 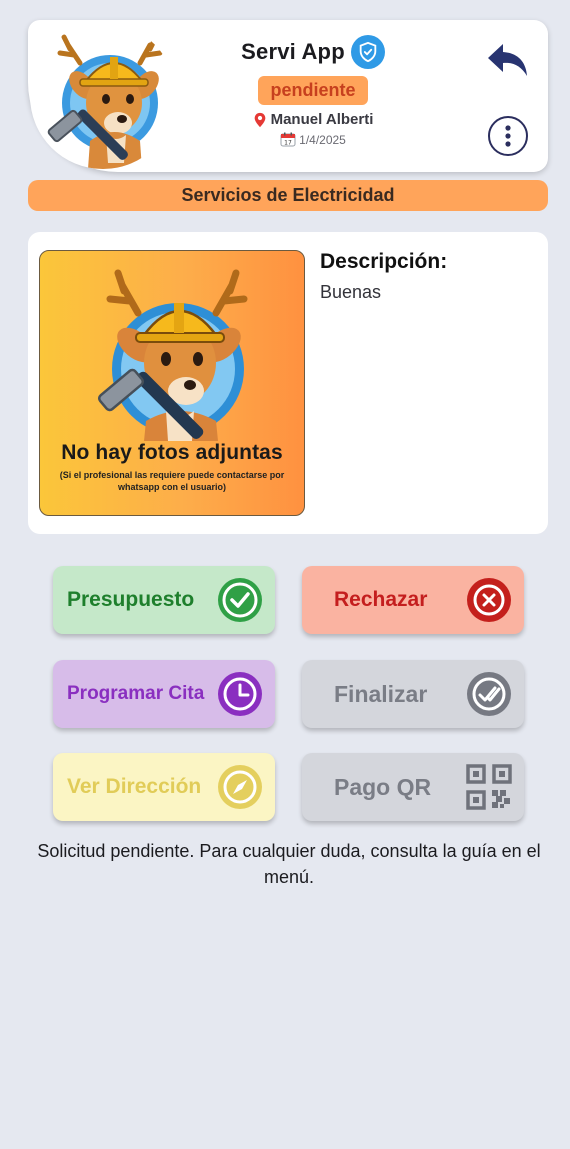 What do you see at coordinates (351, 292) in the screenshot?
I see `description-text: Buenas` at bounding box center [351, 292].